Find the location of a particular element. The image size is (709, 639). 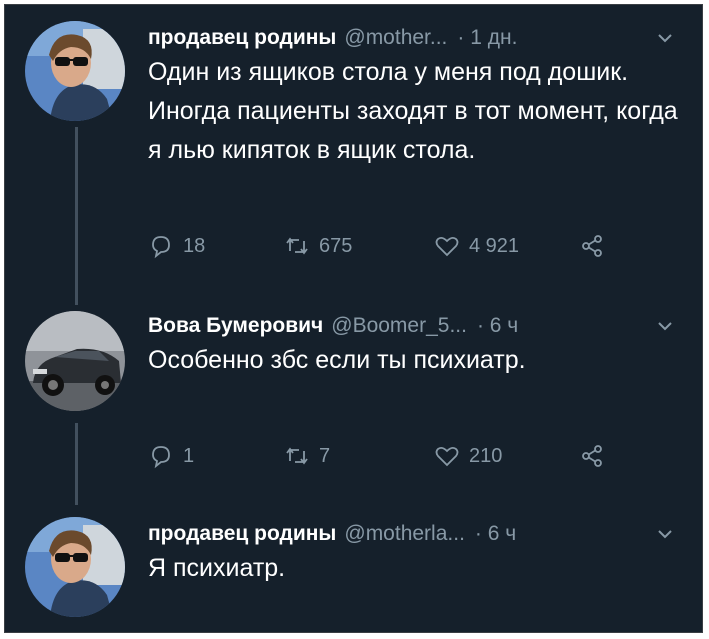

like-button: 210 is located at coordinates (506, 456).